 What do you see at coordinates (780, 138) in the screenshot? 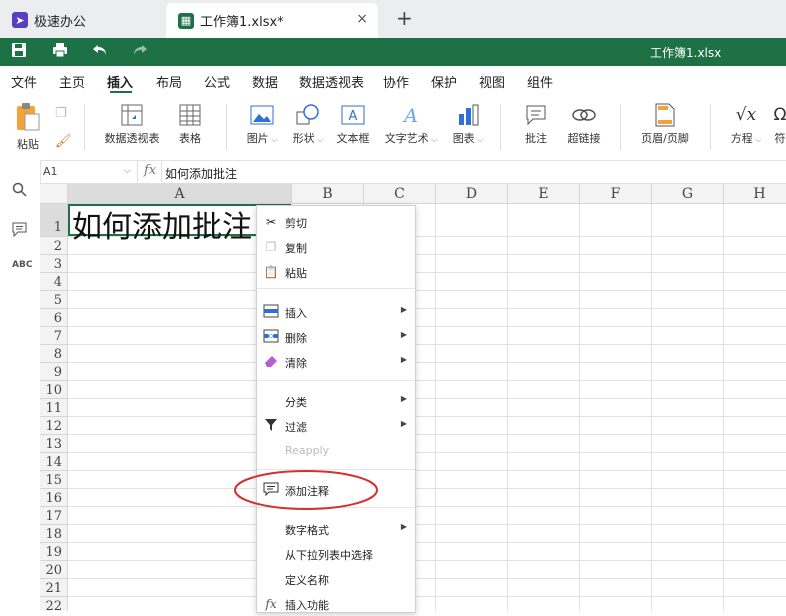
I see `symbol-label: 符` at bounding box center [780, 138].